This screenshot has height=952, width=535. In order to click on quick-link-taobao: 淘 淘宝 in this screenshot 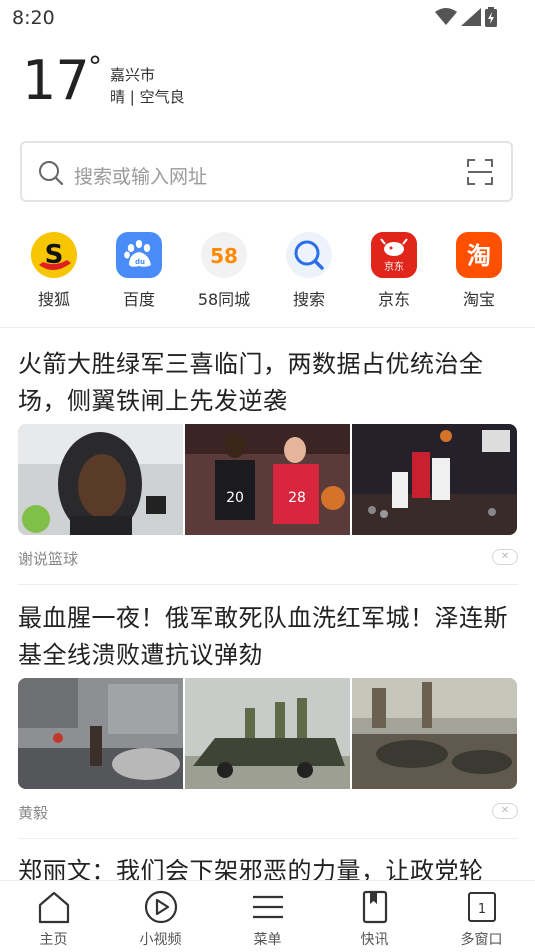, I will do `click(479, 271)`.